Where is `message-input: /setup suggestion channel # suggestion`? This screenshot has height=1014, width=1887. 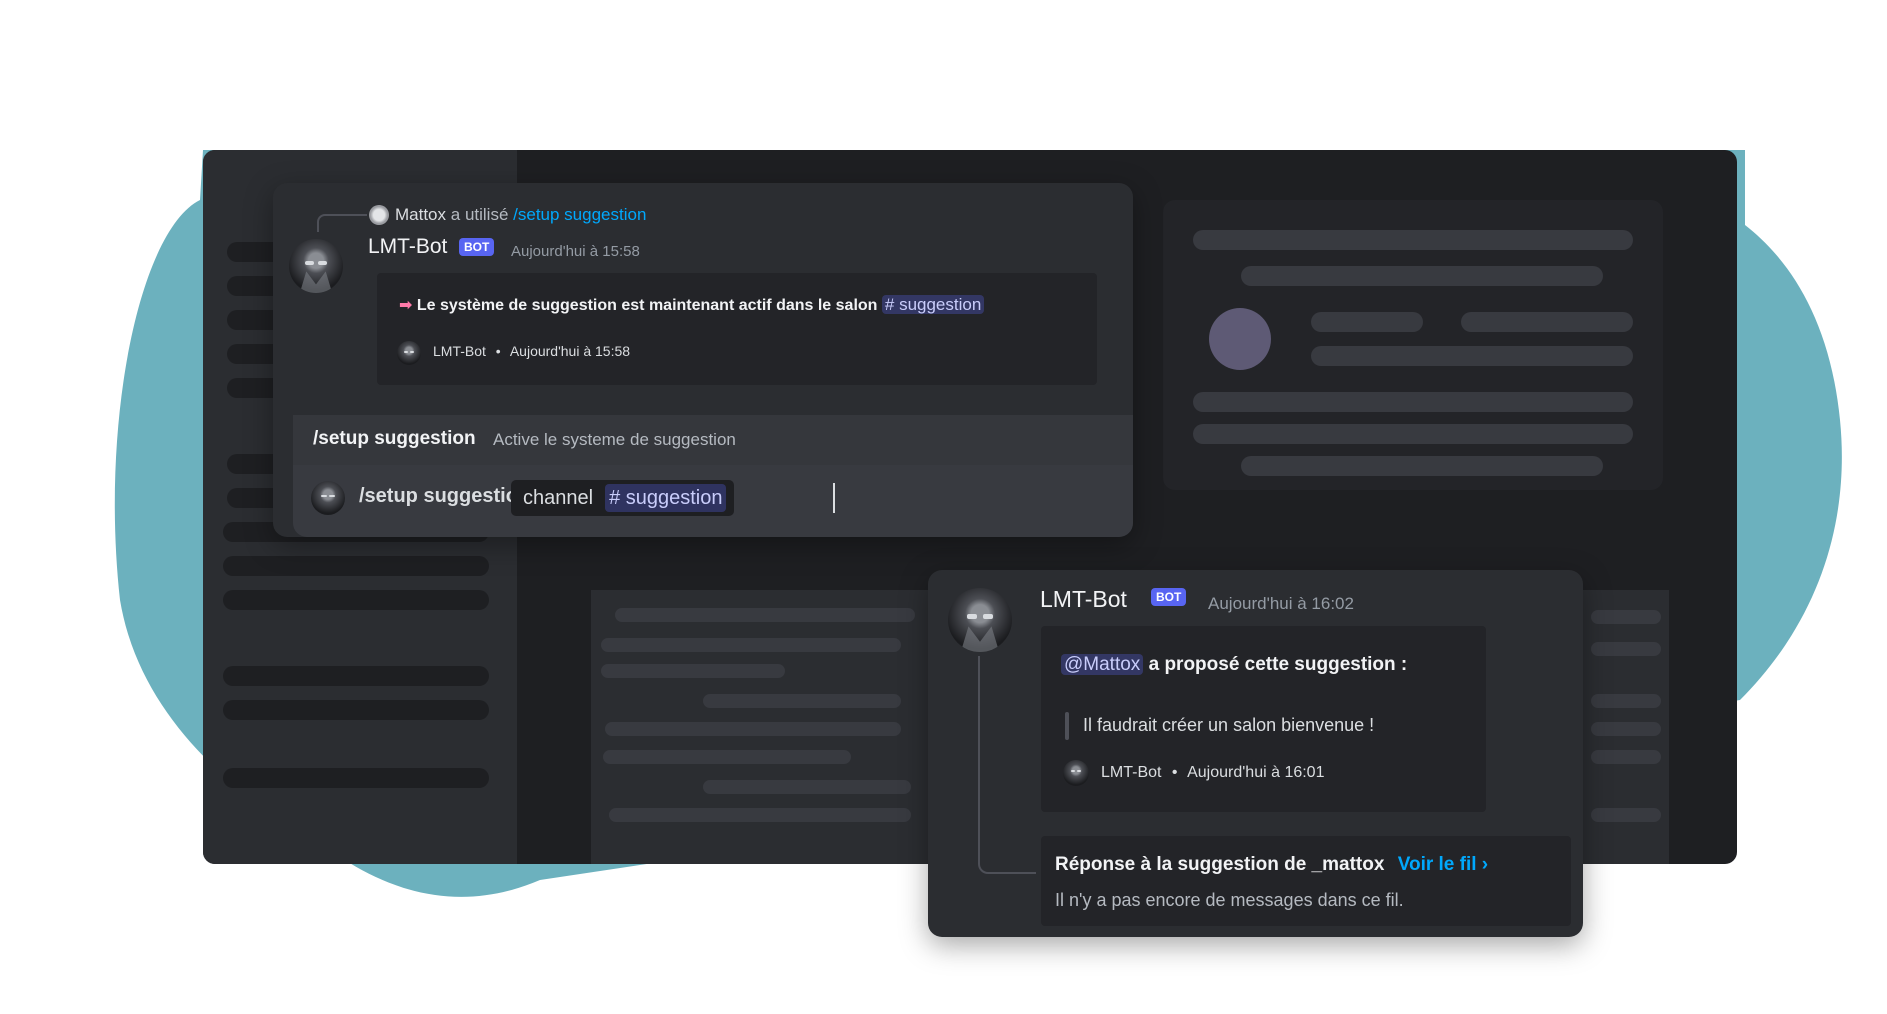 message-input: /setup suggestion channel # suggestion is located at coordinates (713, 501).